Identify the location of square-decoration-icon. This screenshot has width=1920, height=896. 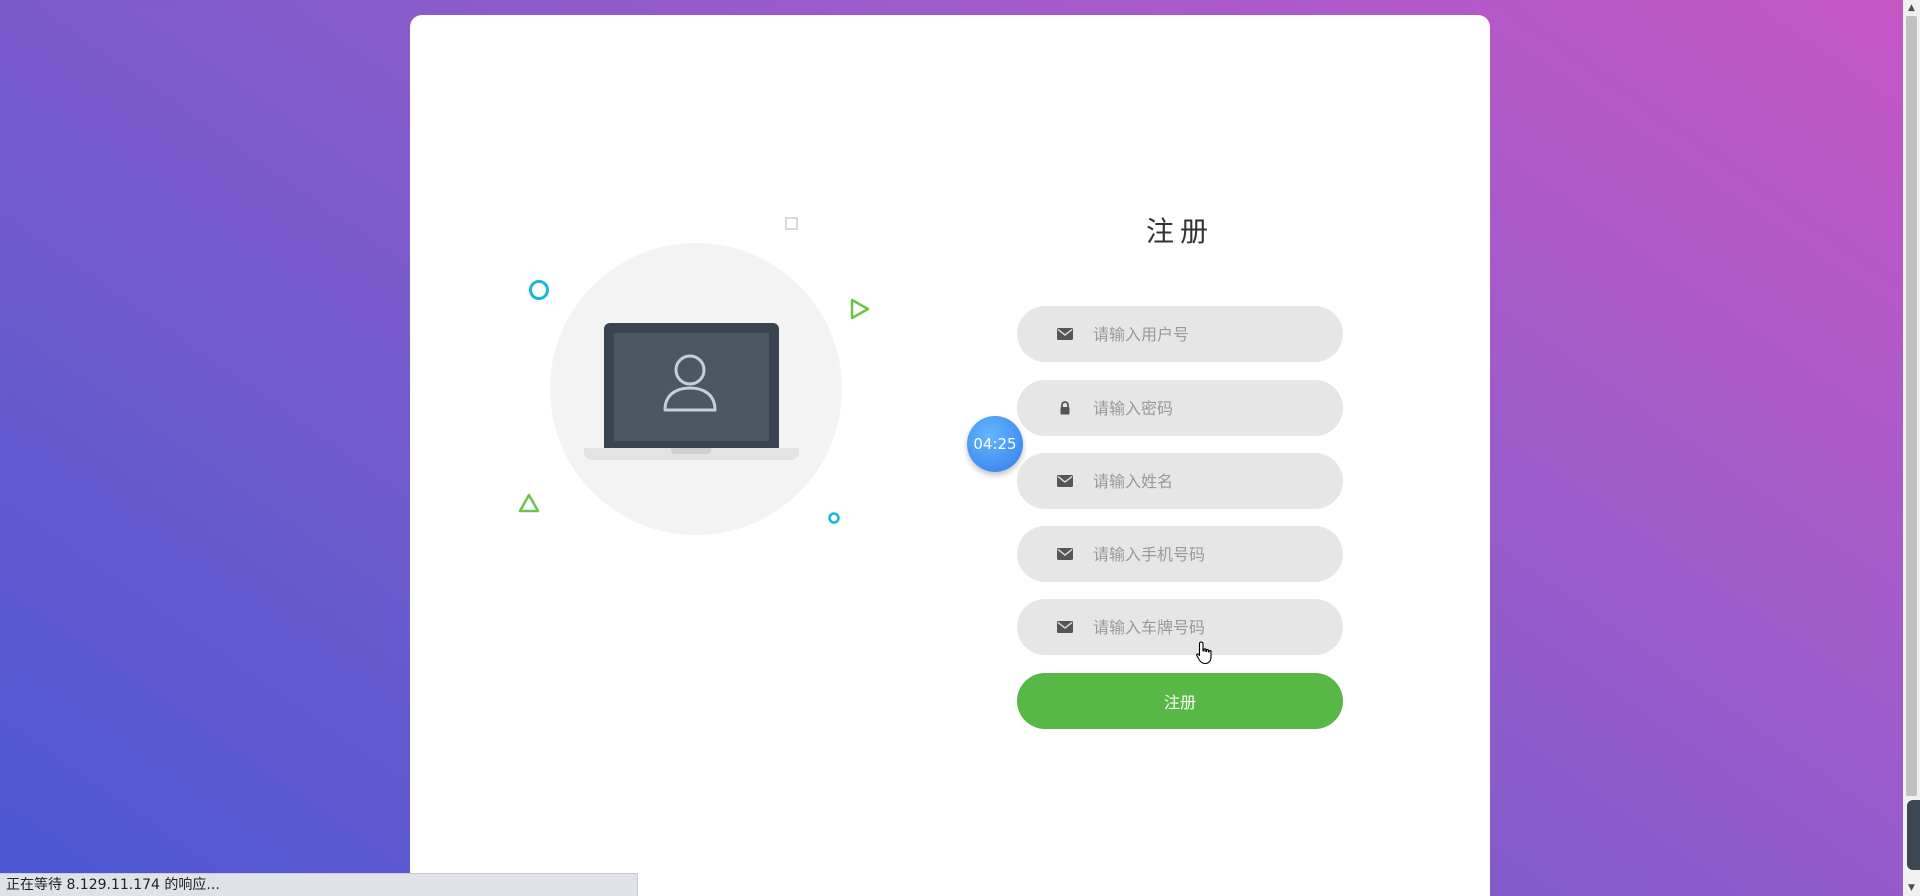
(791, 223).